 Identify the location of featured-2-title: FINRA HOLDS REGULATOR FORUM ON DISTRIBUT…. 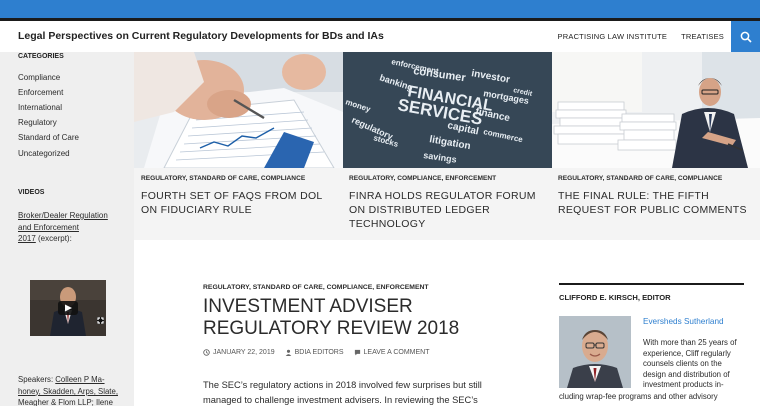
(449, 210).